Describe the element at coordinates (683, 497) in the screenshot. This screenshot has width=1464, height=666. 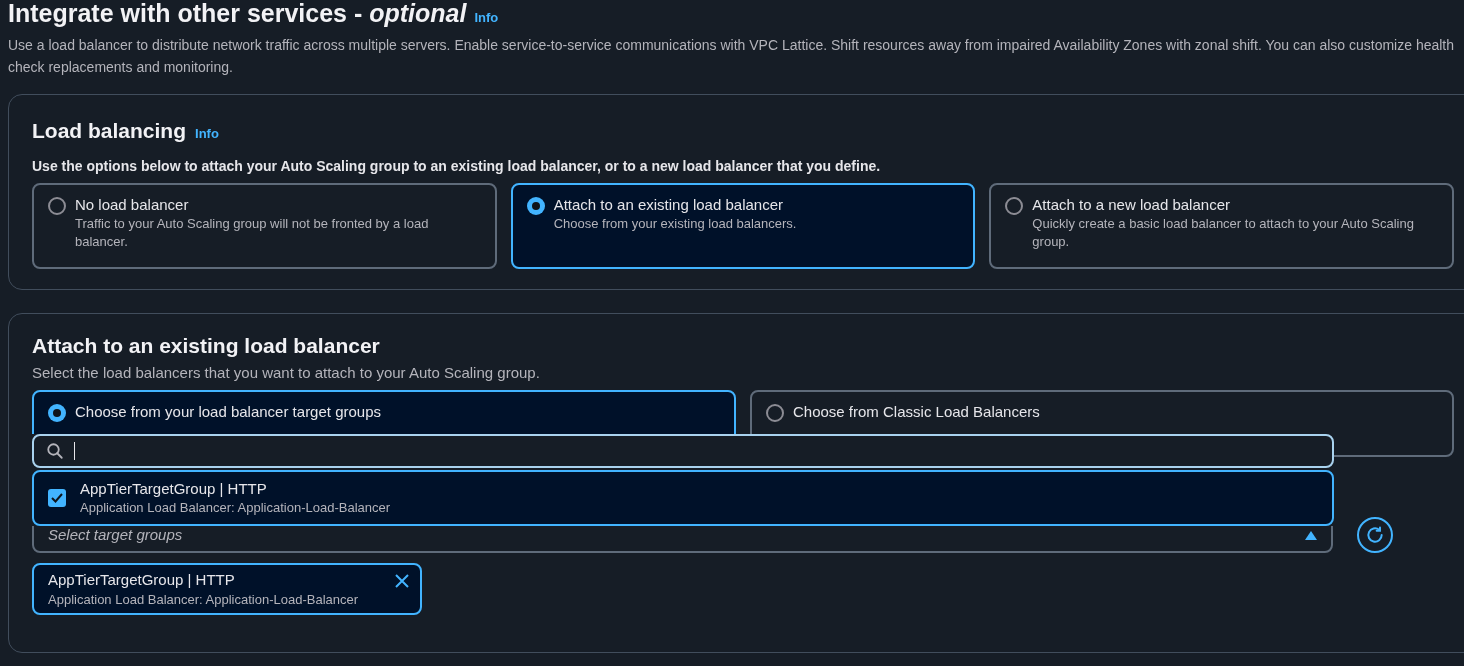
I see `dropdown-option: AppTierTargetGroup | HTTP Application Load Balancer: Application-Load-Balancer` at that location.